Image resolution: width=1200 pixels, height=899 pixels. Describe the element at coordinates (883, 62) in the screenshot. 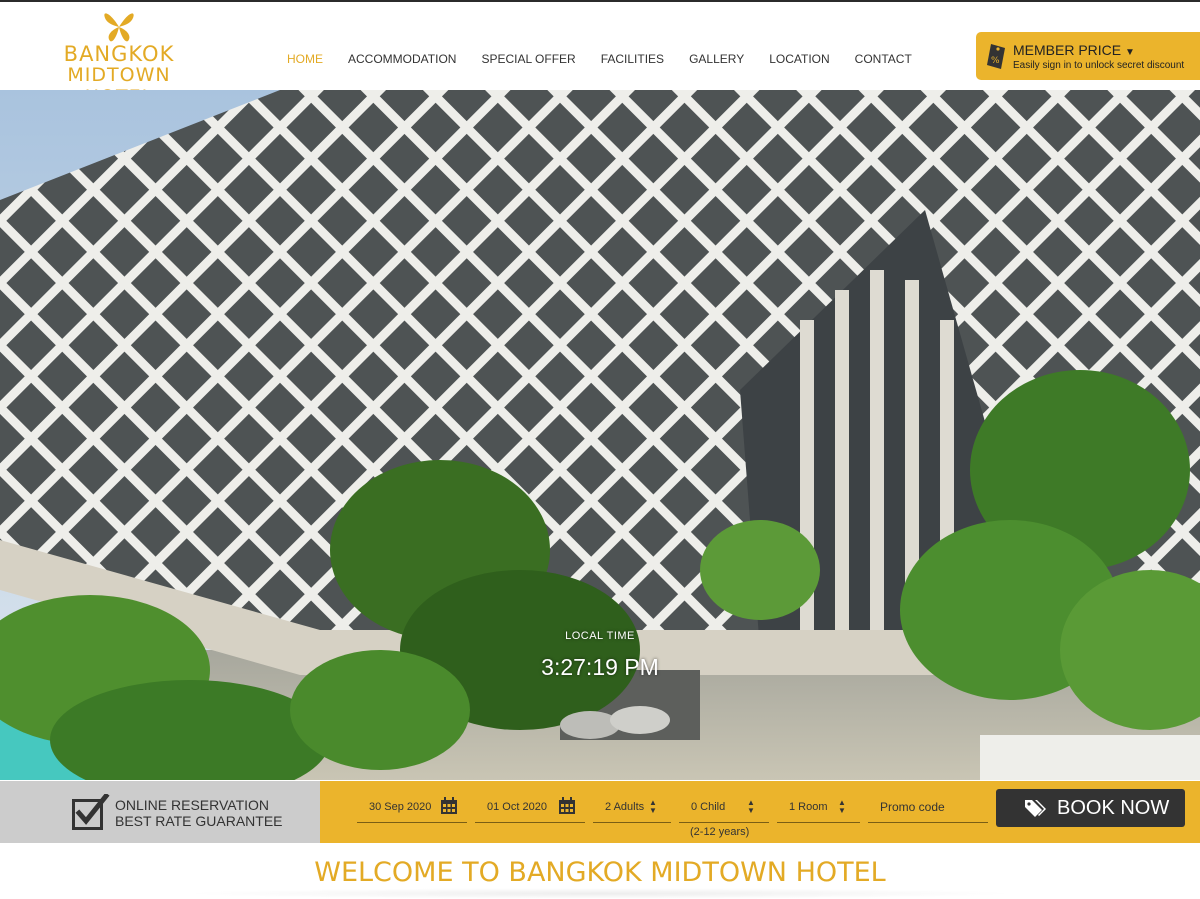

I see `nav-contact: CONTACT` at that location.